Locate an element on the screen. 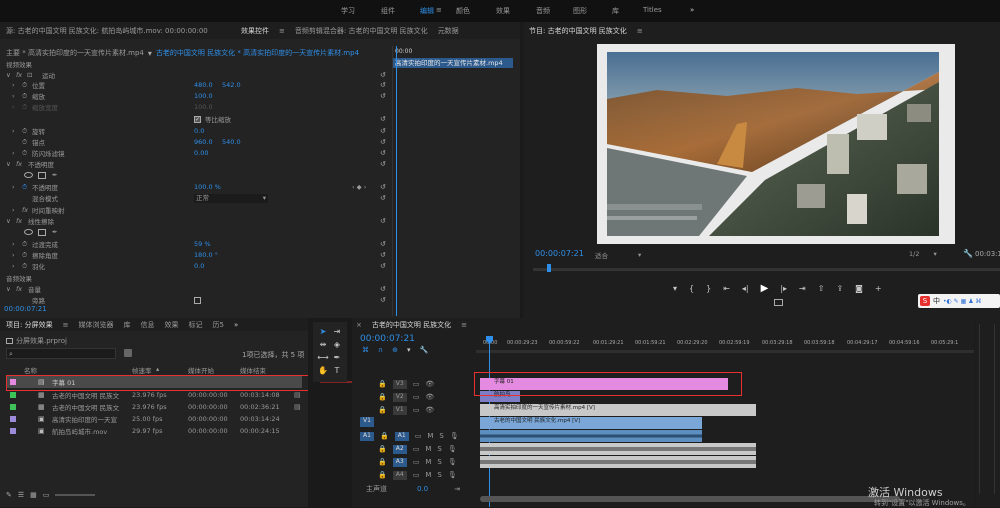 The width and height of the screenshot is (1000, 508). fx-icon: fx is located at coordinates (19, 289).